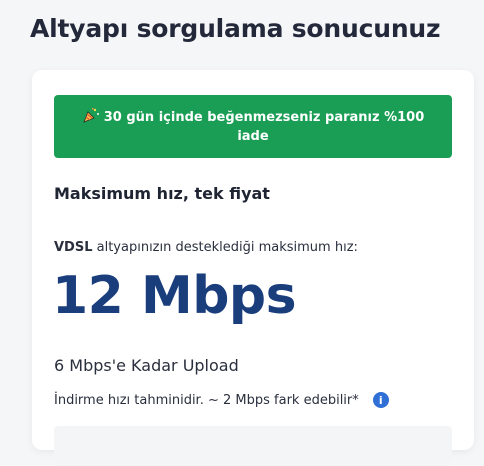  I want to click on page-title: Altyapı sorgulama sonucunuz, so click(235, 28).